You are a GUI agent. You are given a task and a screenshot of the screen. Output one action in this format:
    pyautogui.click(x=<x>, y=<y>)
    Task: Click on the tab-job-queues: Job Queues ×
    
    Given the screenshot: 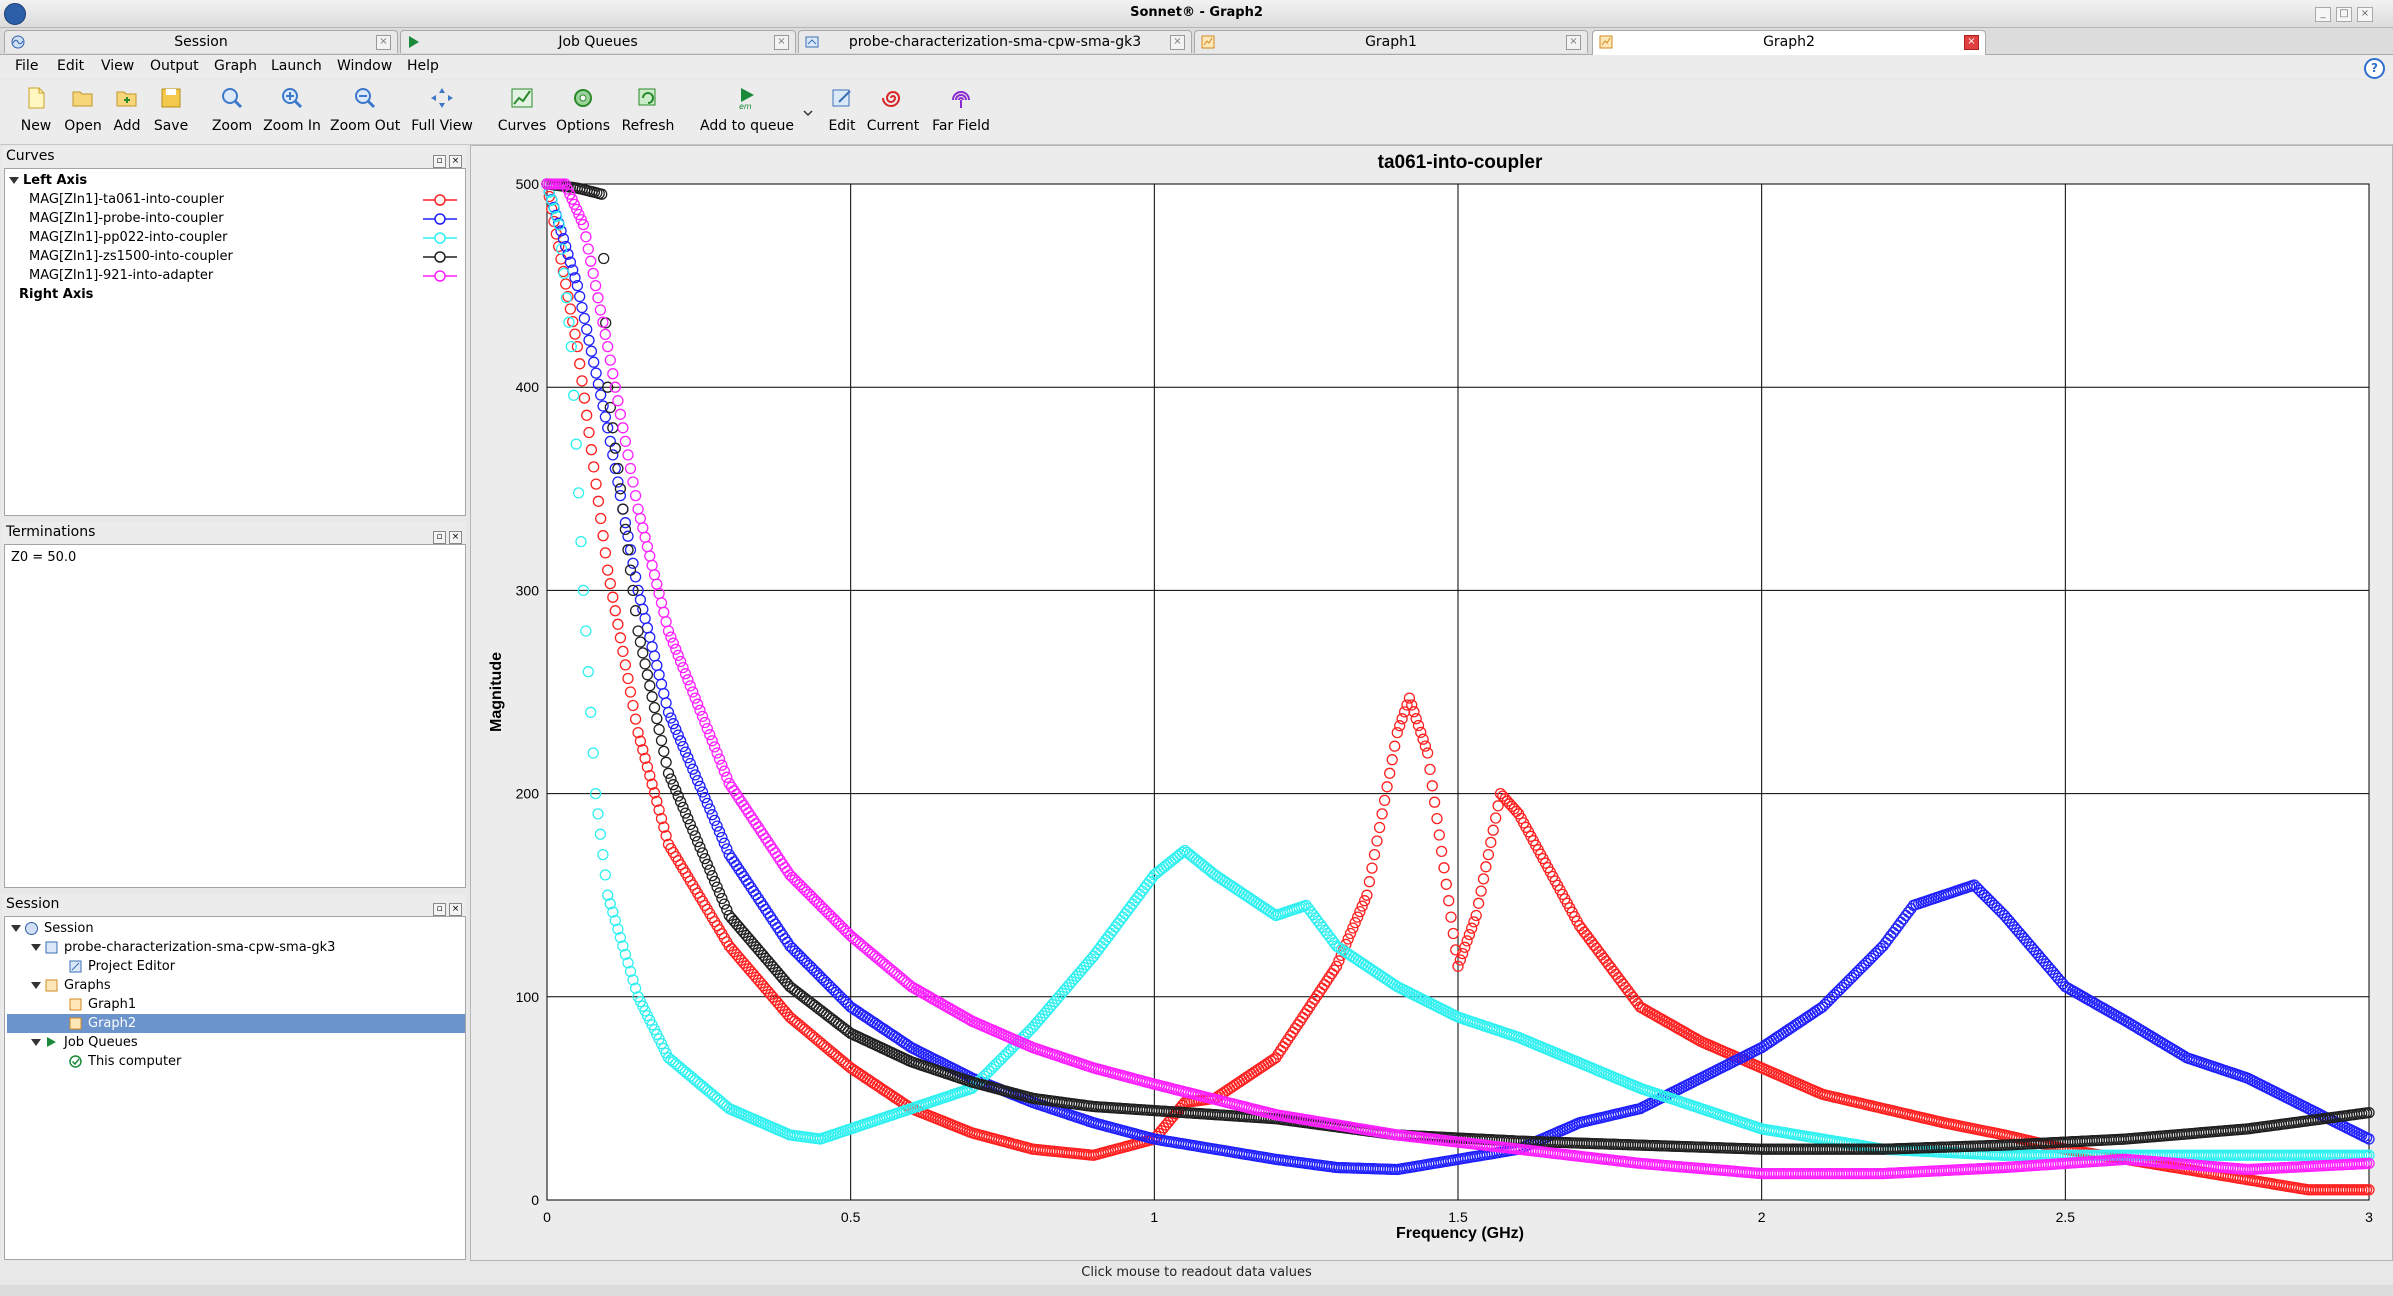 What is the action you would take?
    pyautogui.click(x=598, y=41)
    